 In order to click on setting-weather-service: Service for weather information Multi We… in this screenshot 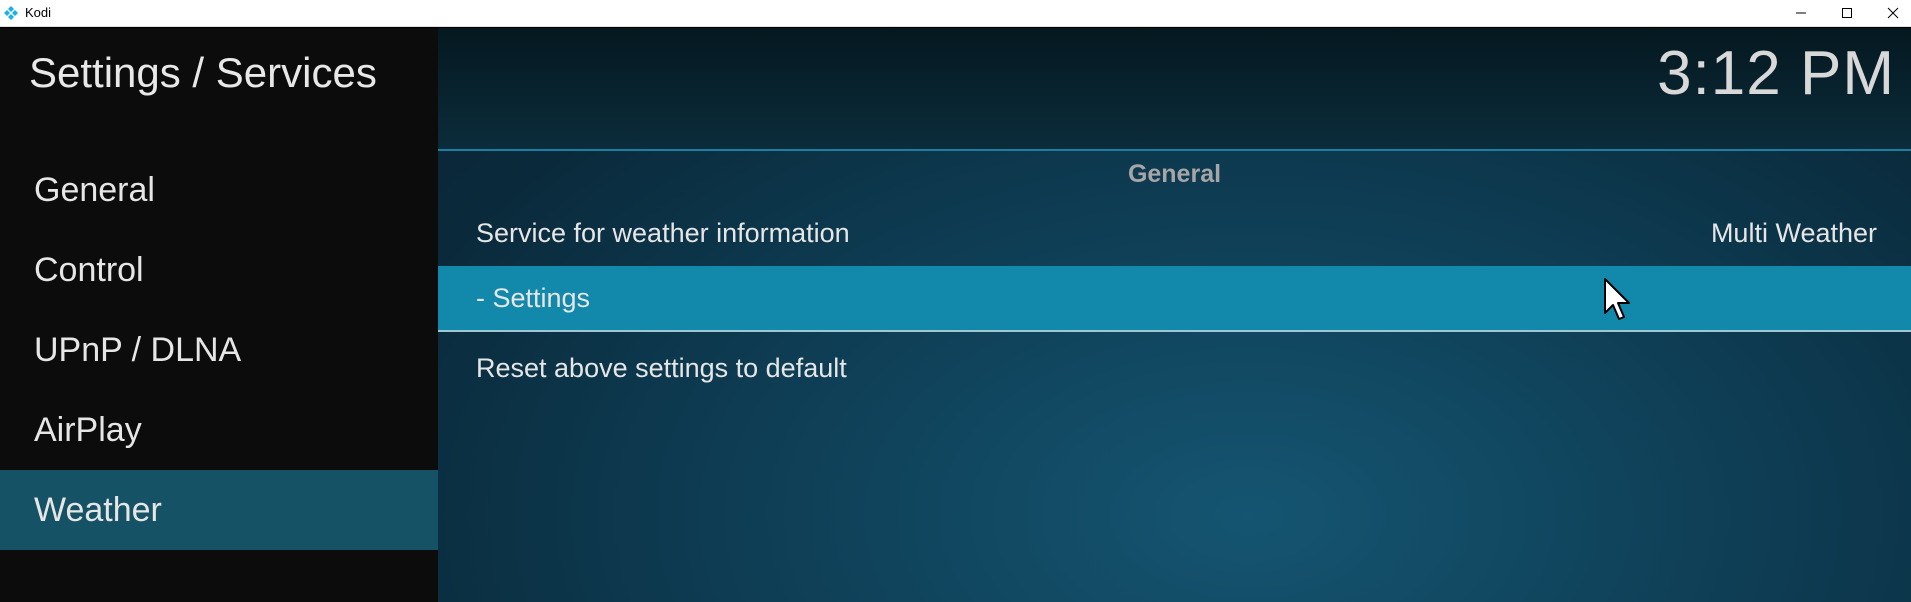, I will do `click(1174, 233)`.